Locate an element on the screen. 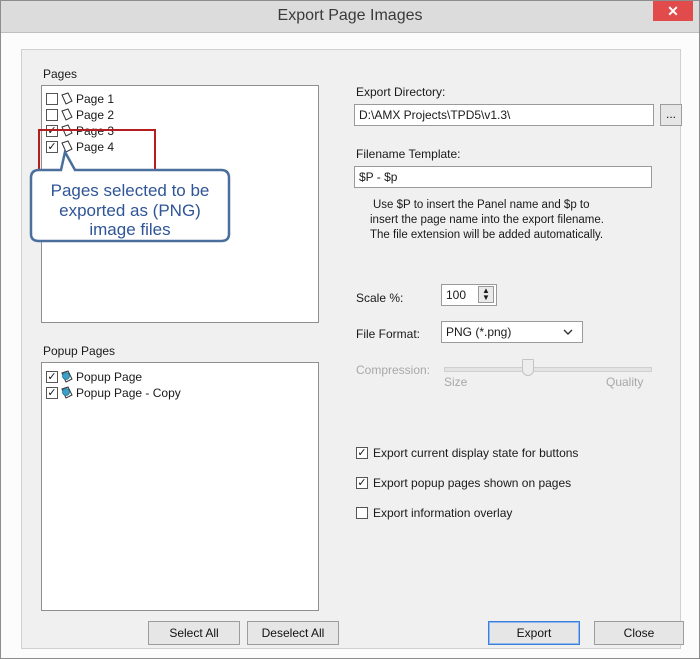 This screenshot has width=700, height=659. compression-max-label: Quality is located at coordinates (625, 382).